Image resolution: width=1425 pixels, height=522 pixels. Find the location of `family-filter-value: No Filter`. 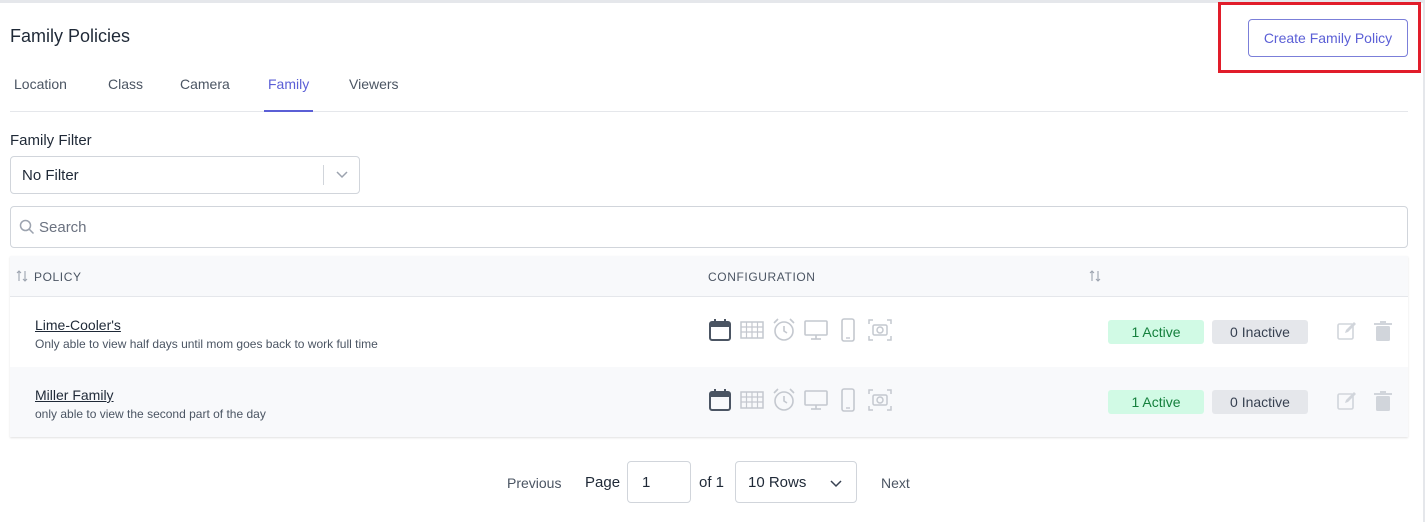

family-filter-value: No Filter is located at coordinates (50, 175).